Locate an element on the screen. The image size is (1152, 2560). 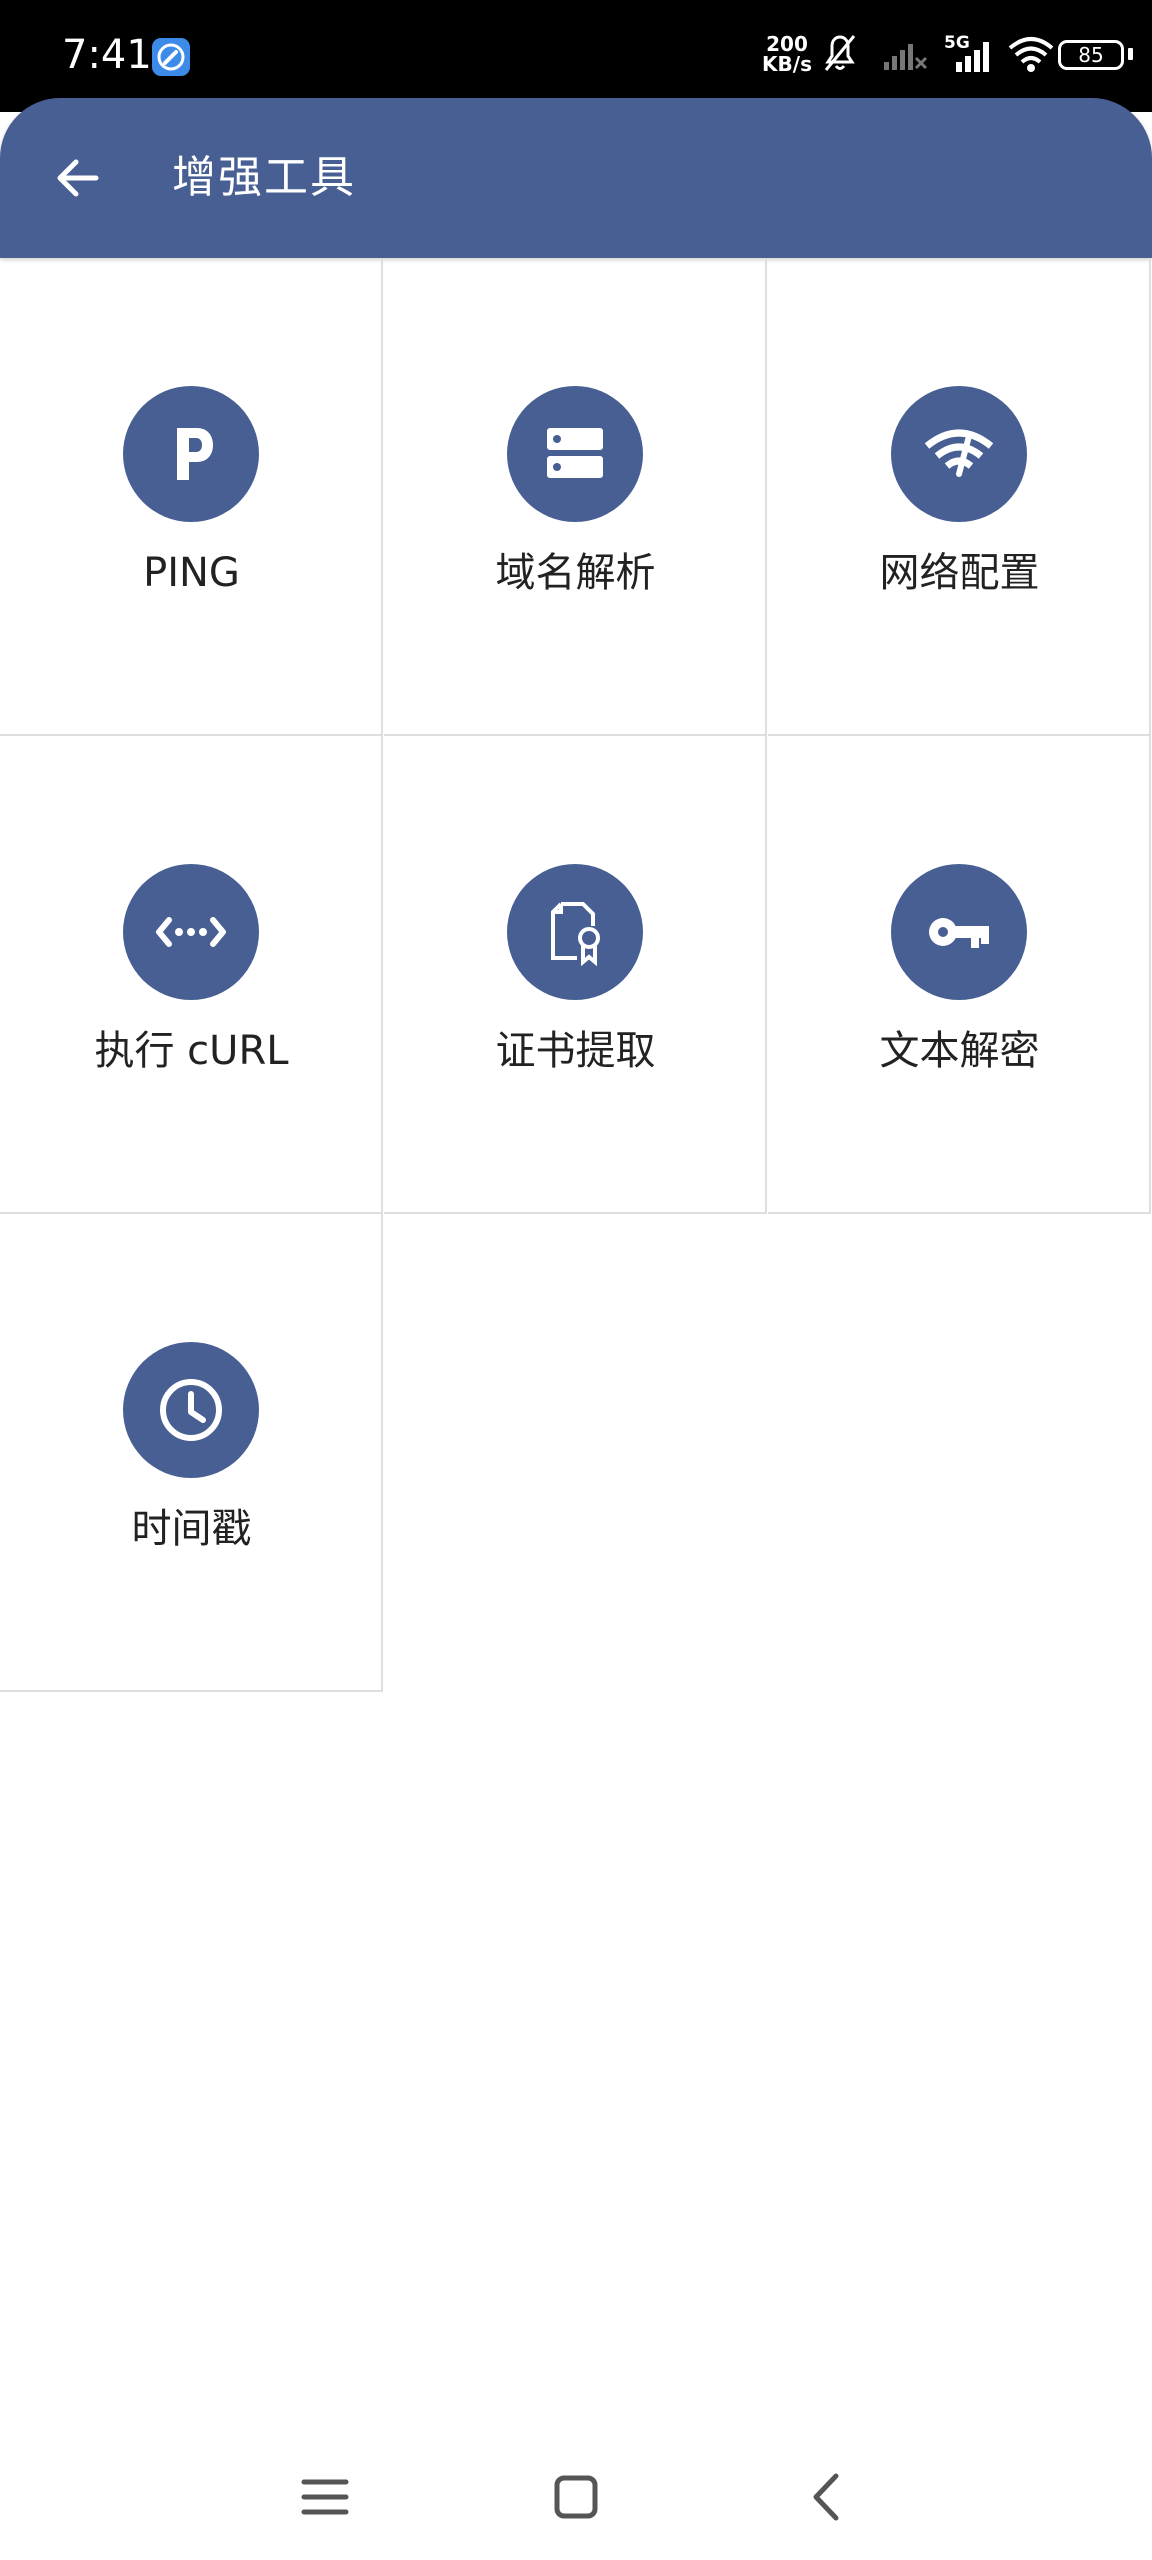
system-nav-bar is located at coordinates (576, 2490).